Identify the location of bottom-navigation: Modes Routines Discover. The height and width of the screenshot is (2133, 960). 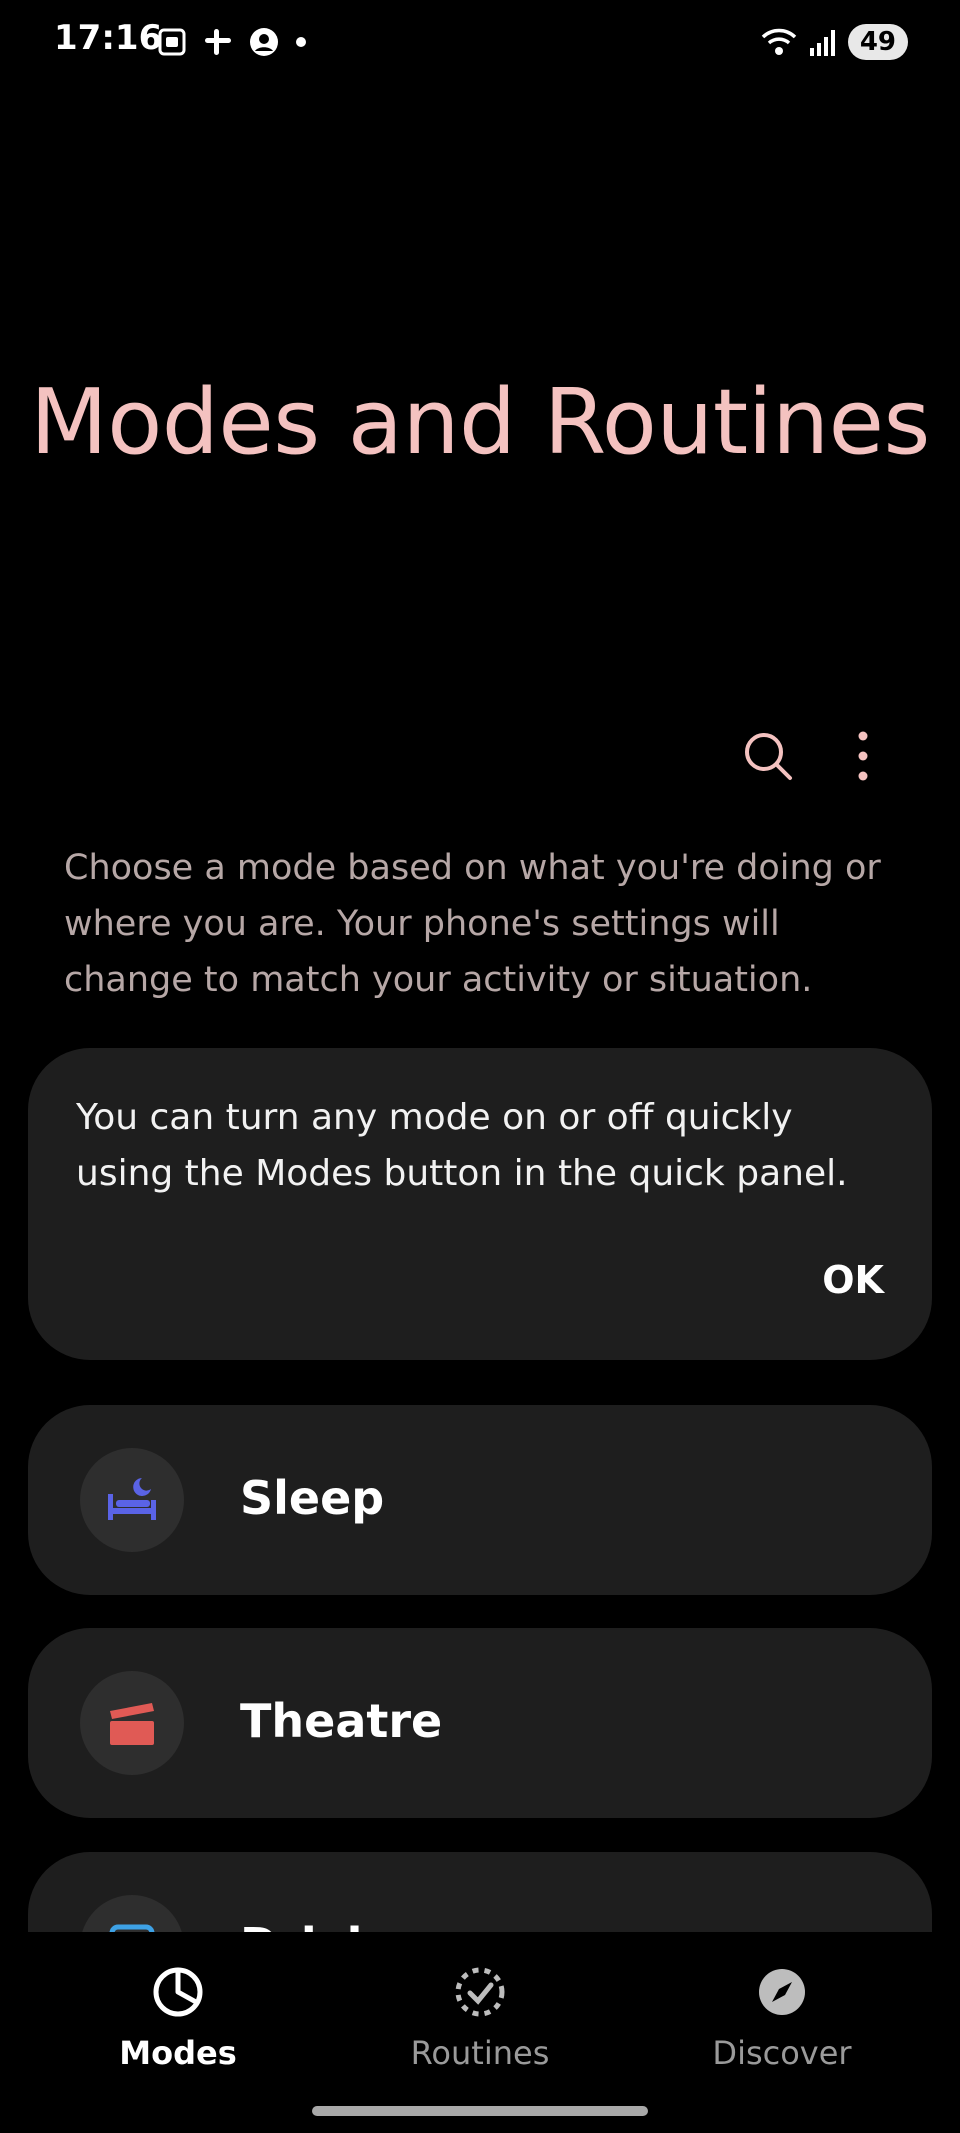
(480, 2032).